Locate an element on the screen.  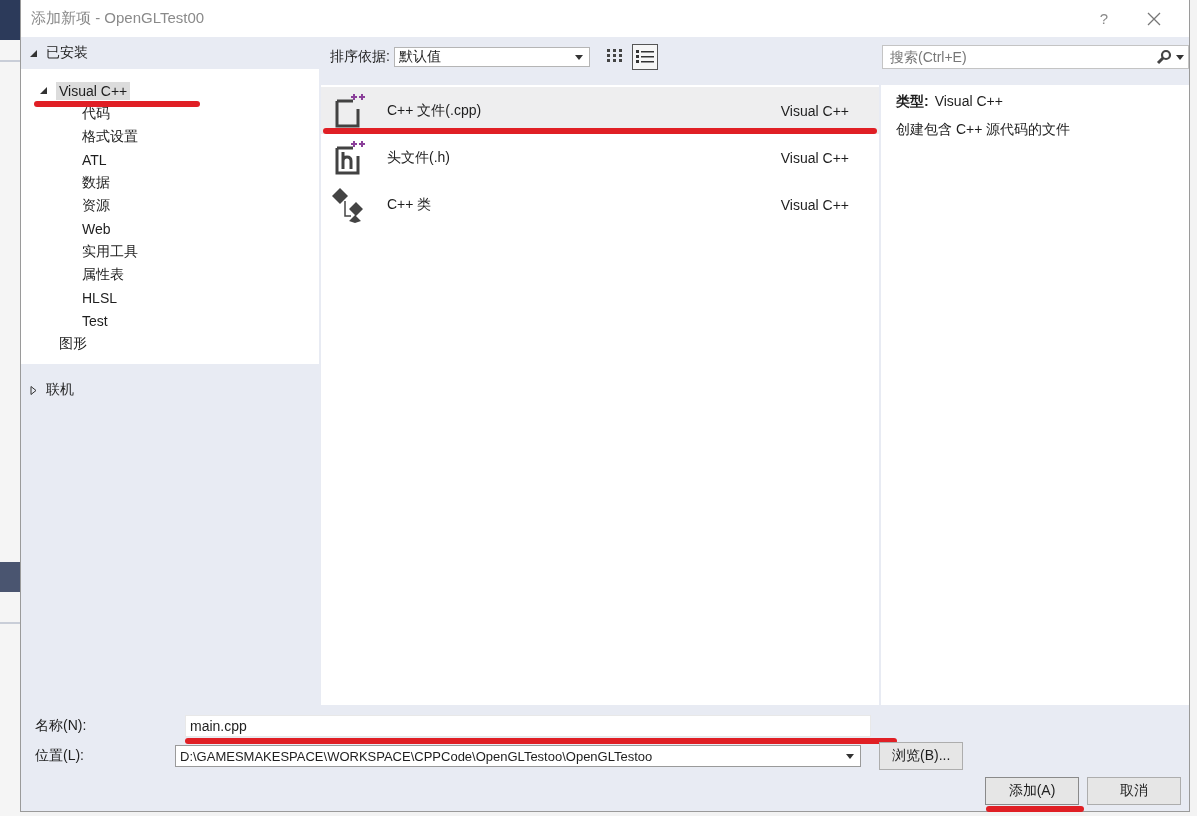
window-title: 添加新项 - OpenGLTest00 is located at coordinates (118, 18).